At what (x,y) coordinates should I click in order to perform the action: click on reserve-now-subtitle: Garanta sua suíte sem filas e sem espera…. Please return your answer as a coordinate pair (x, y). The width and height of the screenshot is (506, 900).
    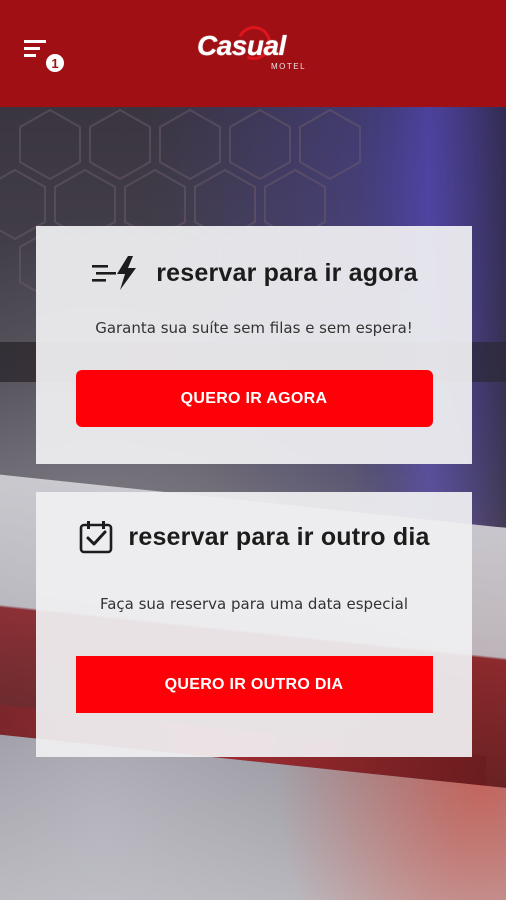
    Looking at the image, I should click on (254, 328).